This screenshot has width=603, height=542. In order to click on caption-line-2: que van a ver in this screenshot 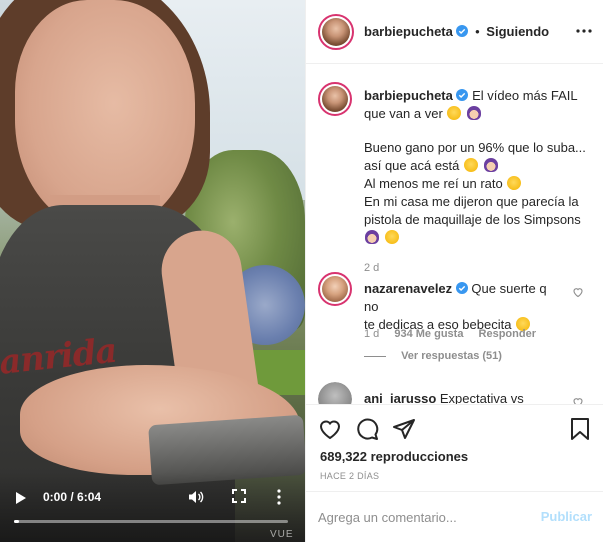, I will do `click(403, 113)`.